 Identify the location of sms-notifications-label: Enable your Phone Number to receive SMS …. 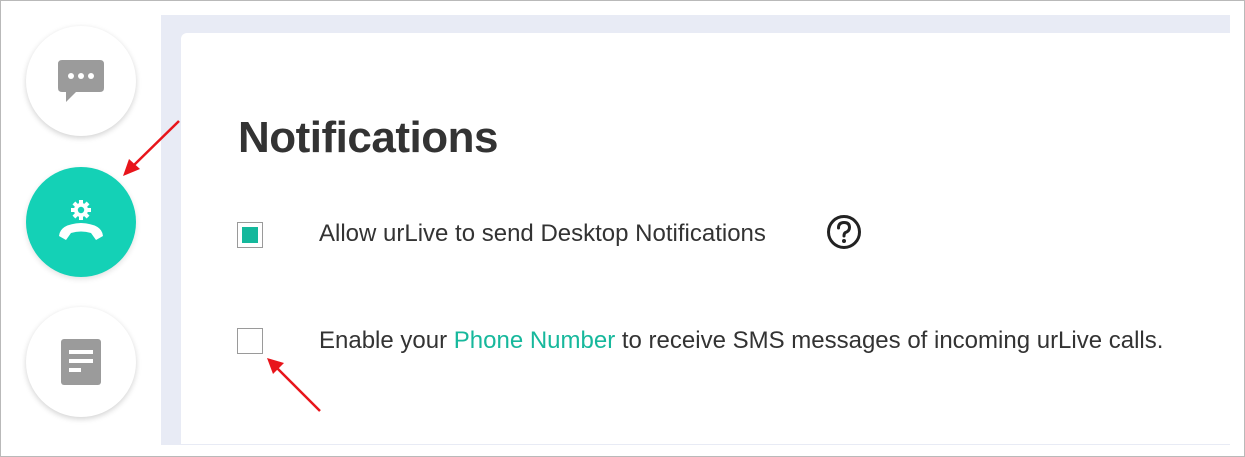
(741, 341).